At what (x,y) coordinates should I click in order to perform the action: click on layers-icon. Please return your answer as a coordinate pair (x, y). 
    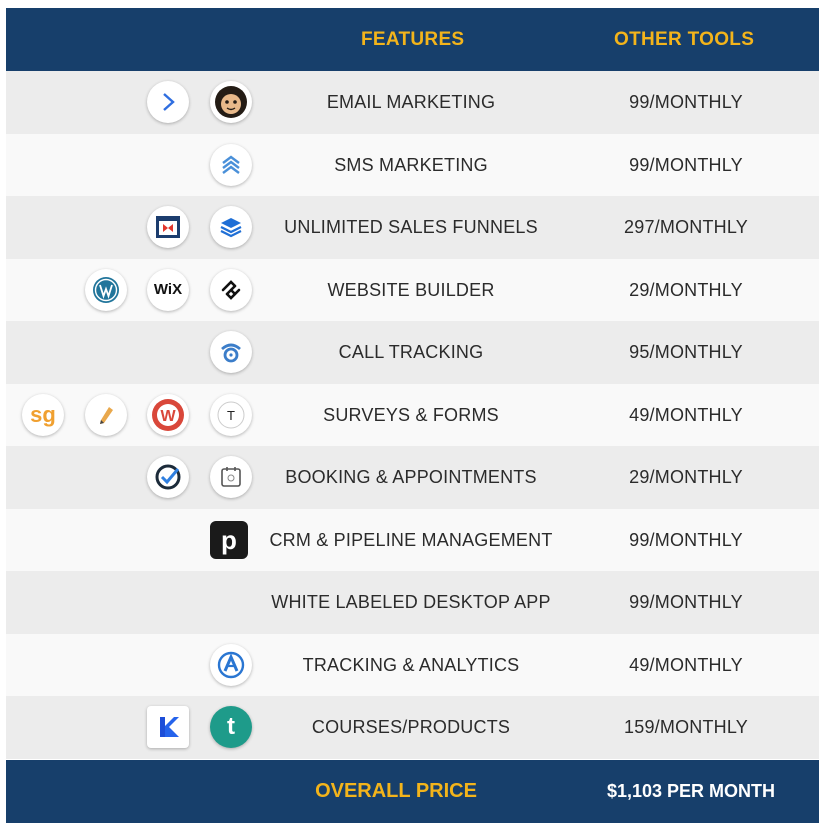
    Looking at the image, I should click on (231, 227).